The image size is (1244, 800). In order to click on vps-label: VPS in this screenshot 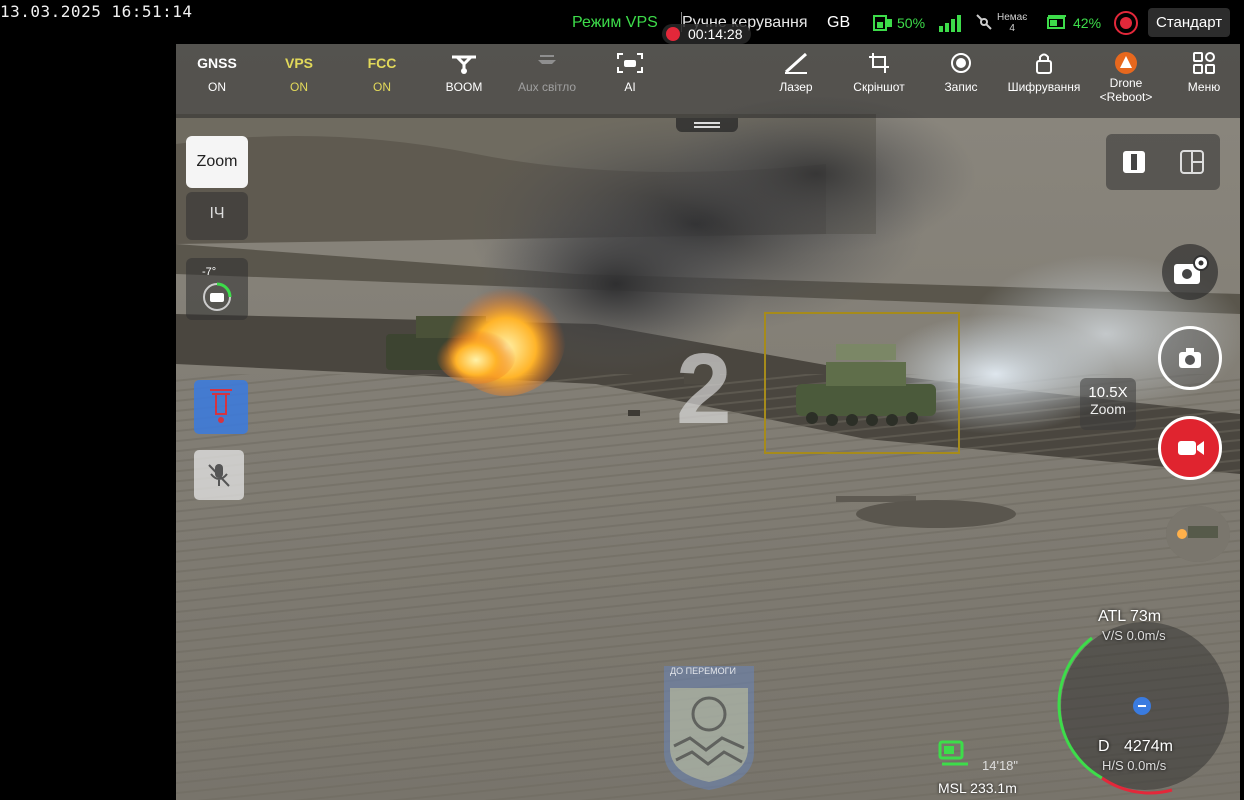, I will do `click(298, 63)`.